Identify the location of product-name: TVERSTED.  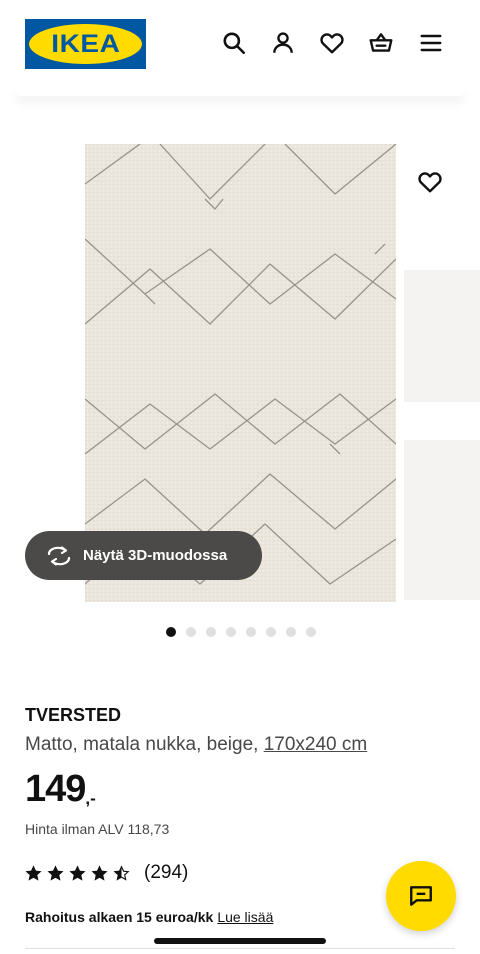
(73, 715).